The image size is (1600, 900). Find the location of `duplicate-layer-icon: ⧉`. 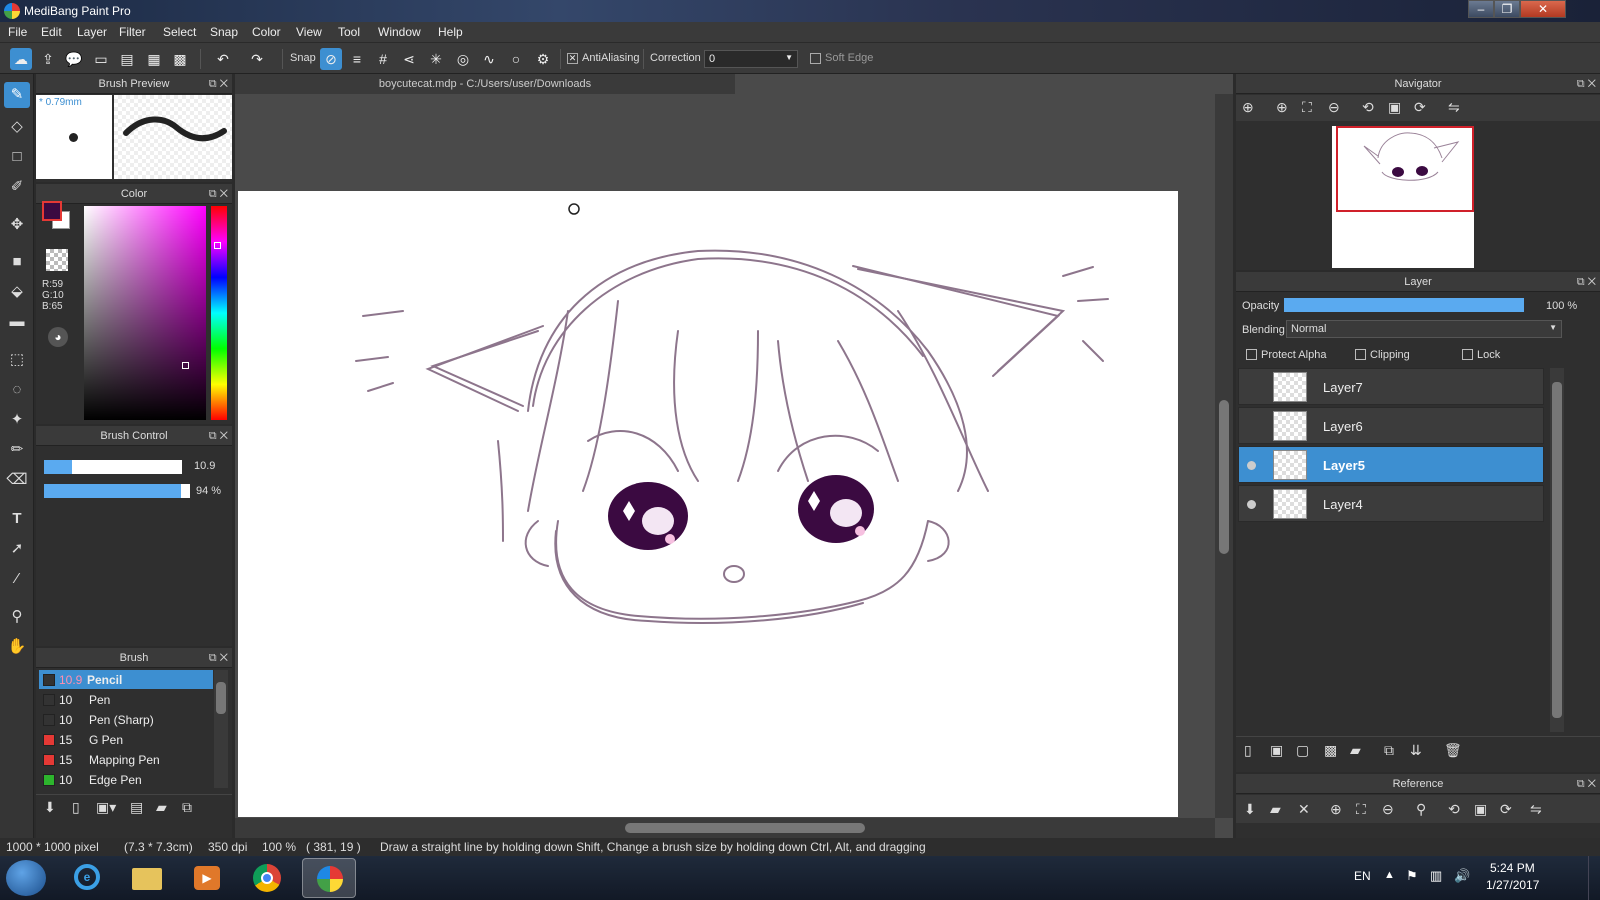

duplicate-layer-icon: ⧉ is located at coordinates (1389, 750).